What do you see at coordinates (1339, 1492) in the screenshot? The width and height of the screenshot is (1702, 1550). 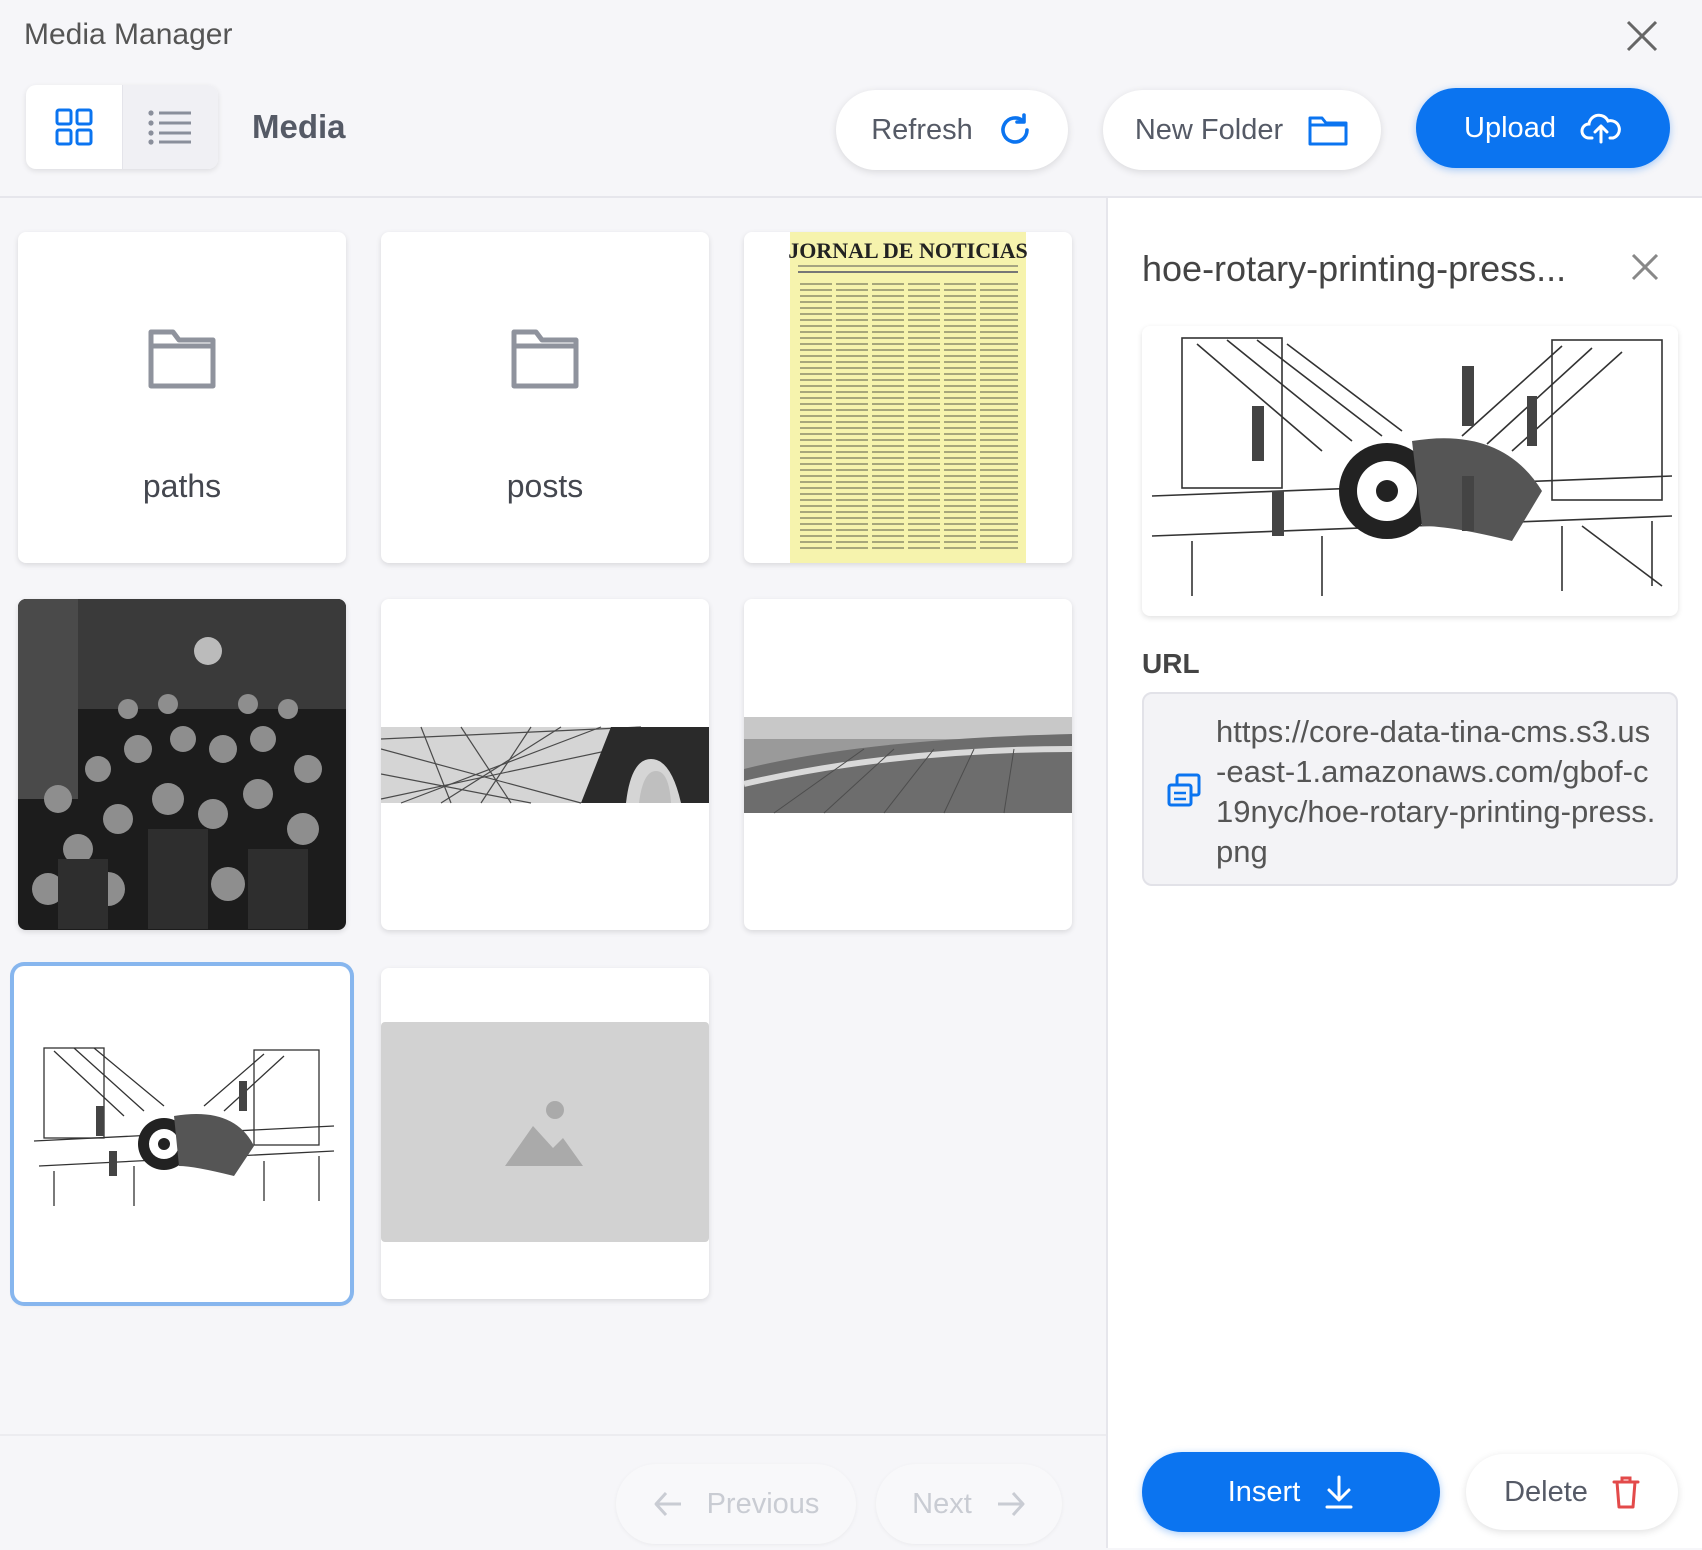 I see `download-icon` at bounding box center [1339, 1492].